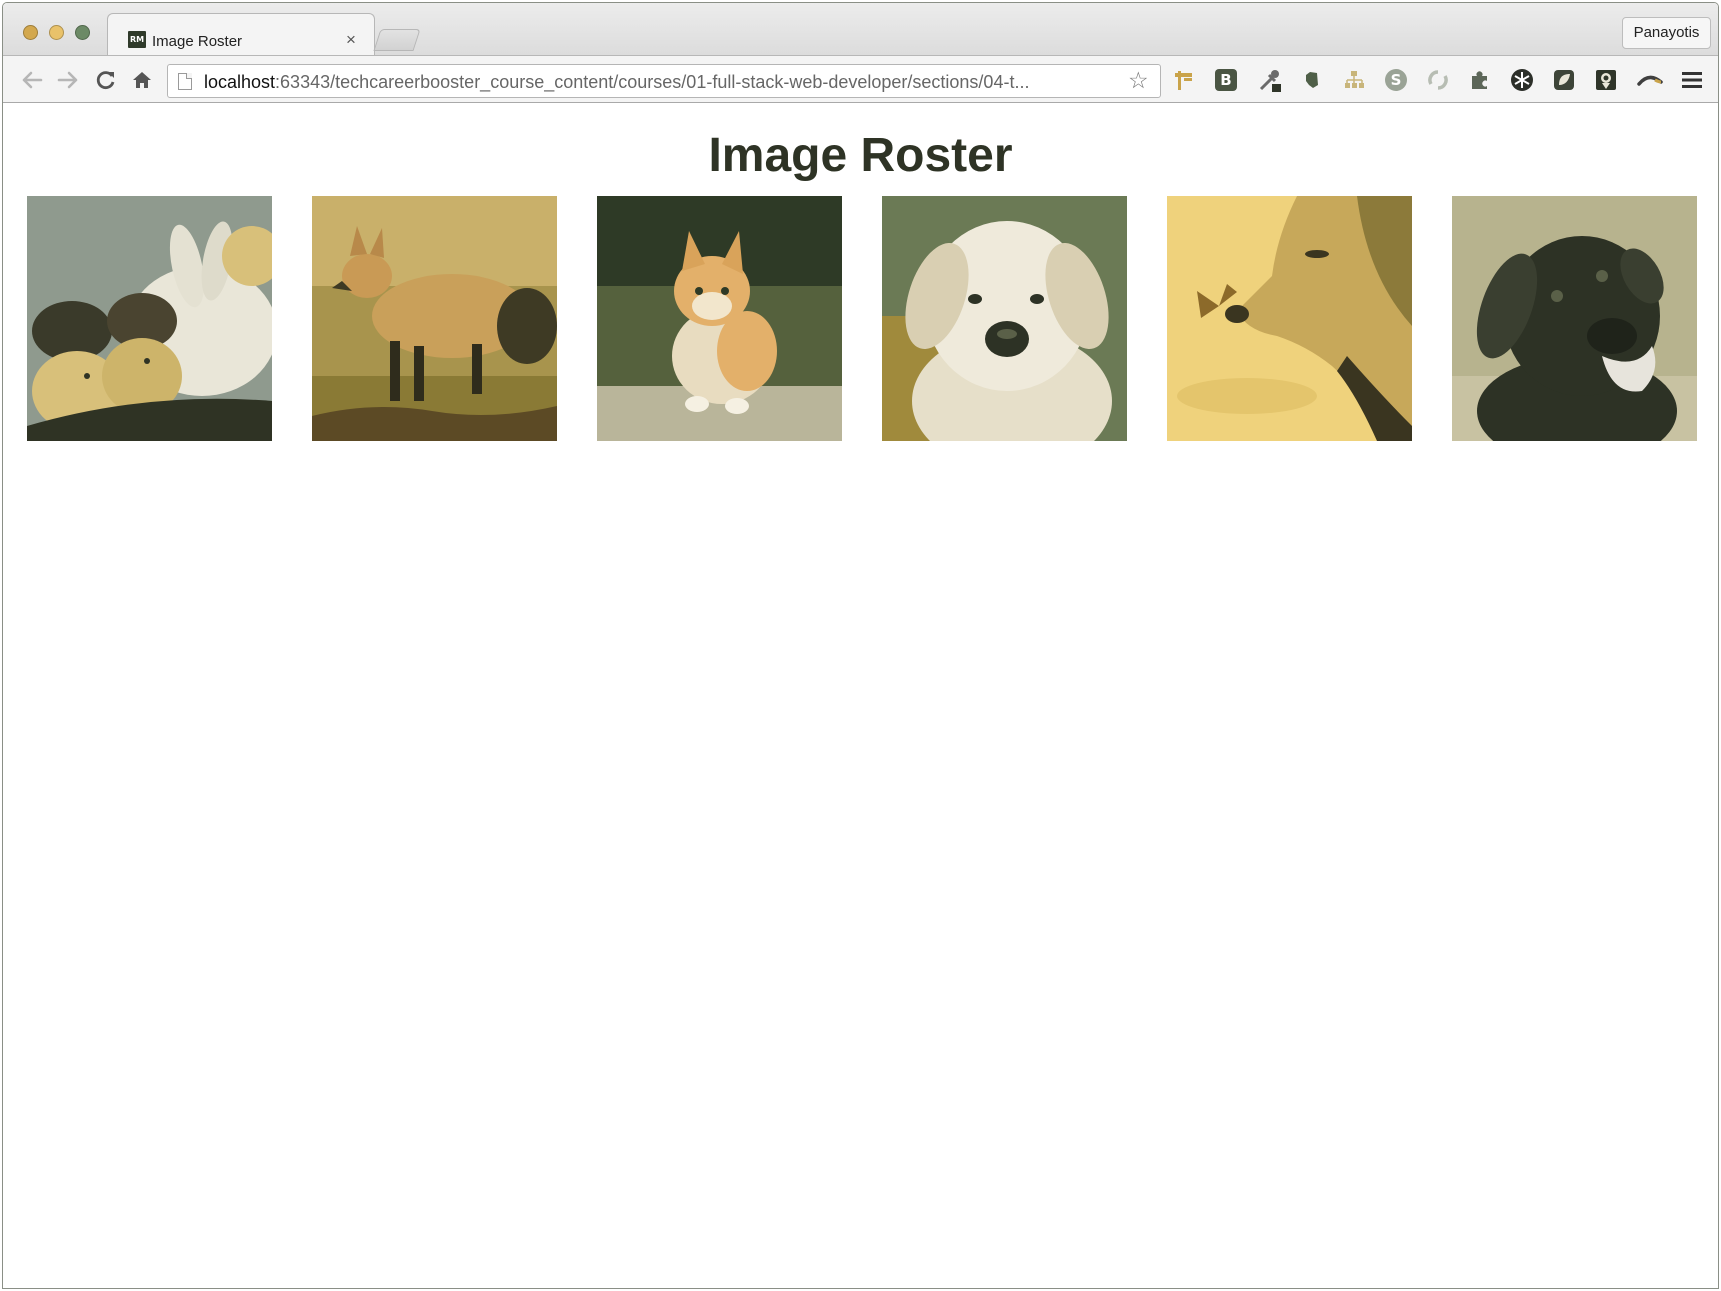  What do you see at coordinates (197, 41) in the screenshot?
I see `tab-title: Image Roster` at bounding box center [197, 41].